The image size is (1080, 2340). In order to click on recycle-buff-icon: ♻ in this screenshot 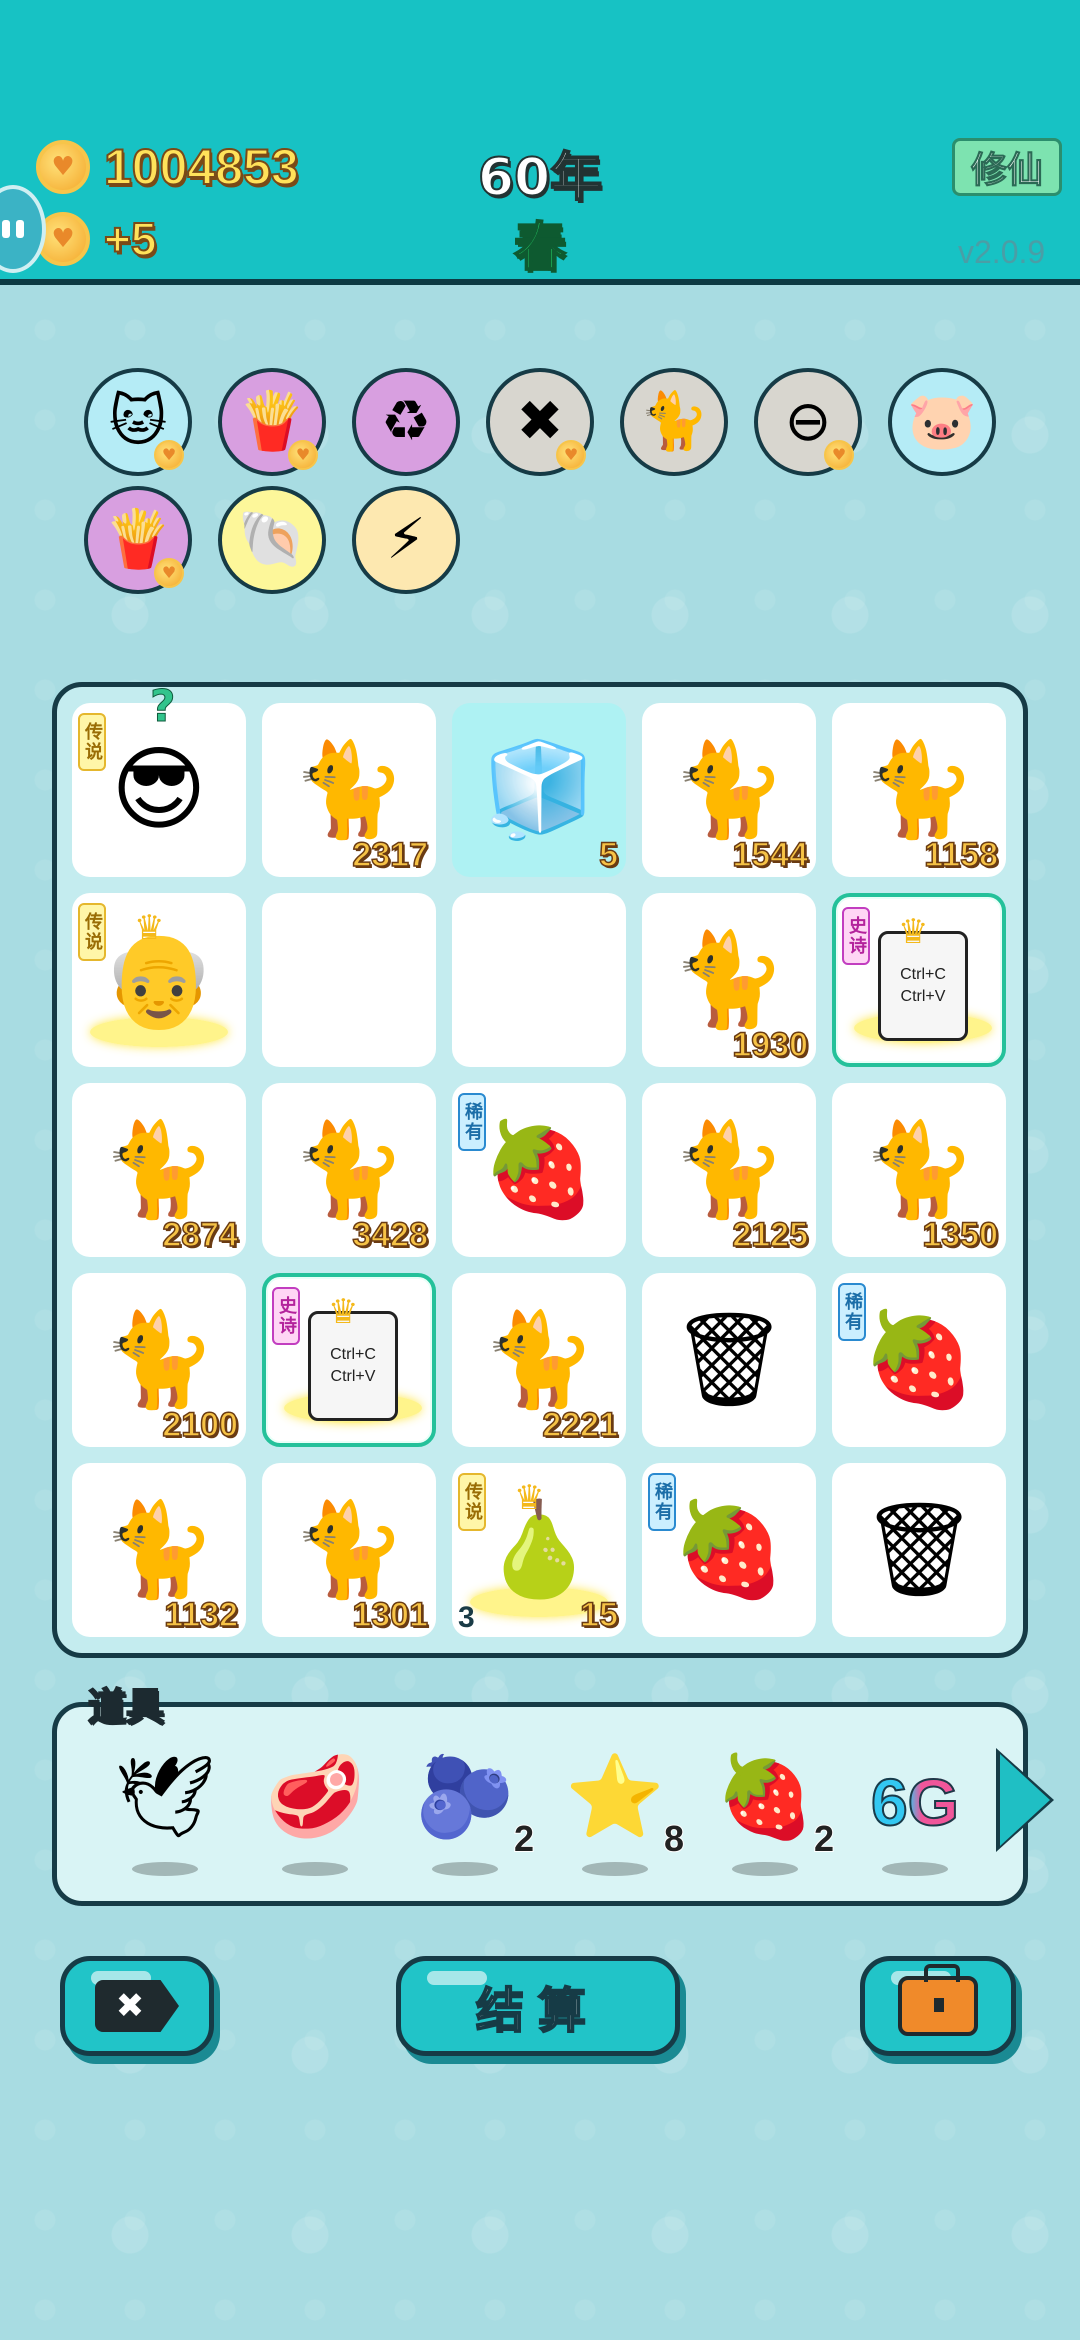, I will do `click(406, 421)`.